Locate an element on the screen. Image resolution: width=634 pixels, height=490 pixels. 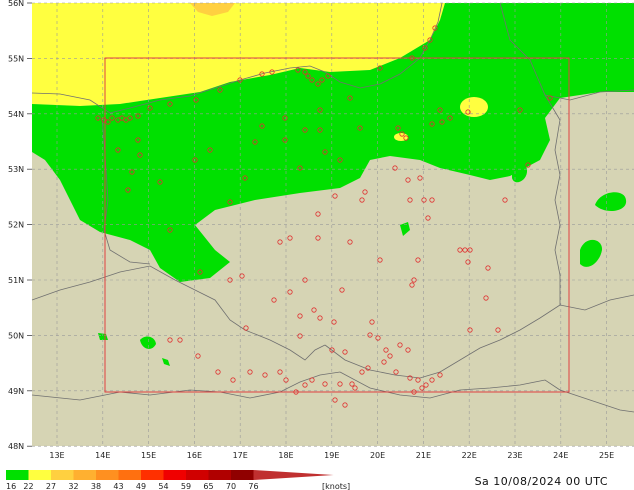
wind-speed-legend: 16 22 27 32 38 43 49 54 59 65 70 76 [knots] is located at coordinates (178, 480).